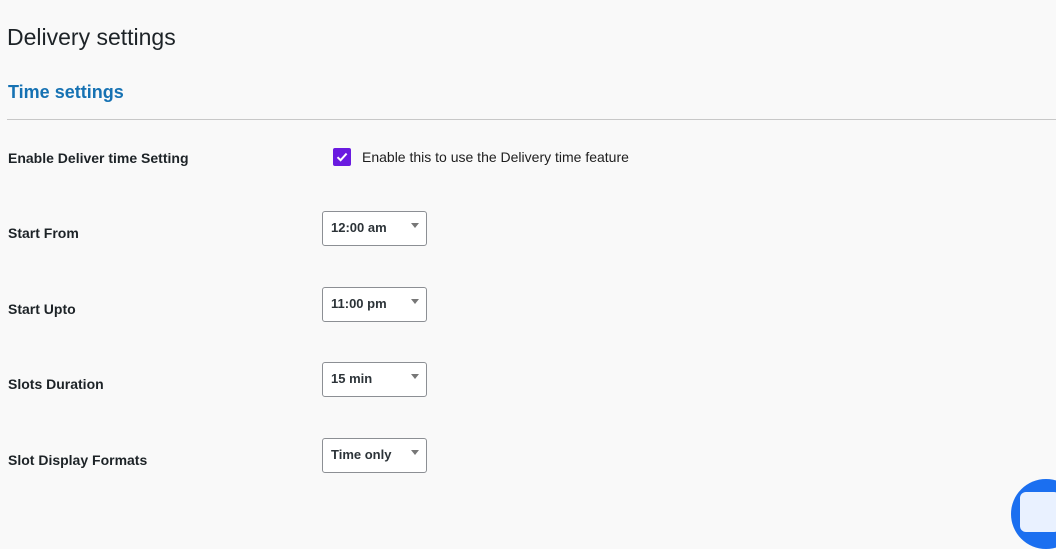 This screenshot has width=1056, height=549. I want to click on slots-duration-select: 15 min, so click(374, 379).